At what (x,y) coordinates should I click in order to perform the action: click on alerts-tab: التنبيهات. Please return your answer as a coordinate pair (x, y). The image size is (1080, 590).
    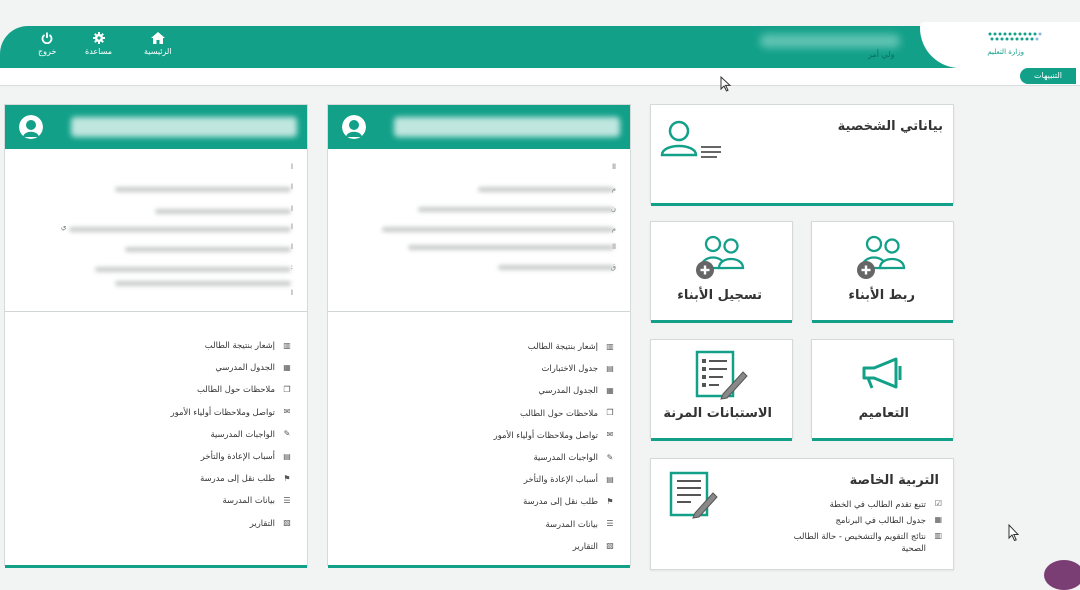
    Looking at the image, I should click on (1048, 76).